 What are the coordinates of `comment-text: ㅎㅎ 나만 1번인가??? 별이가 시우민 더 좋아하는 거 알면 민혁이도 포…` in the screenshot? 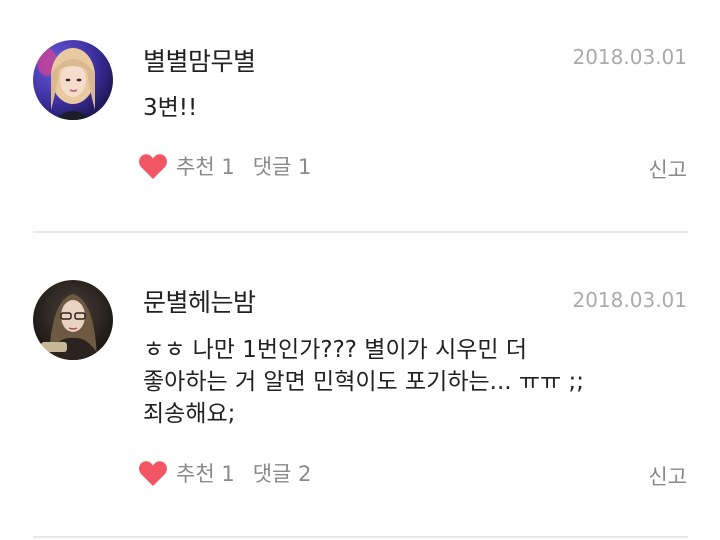 It's located at (364, 382).